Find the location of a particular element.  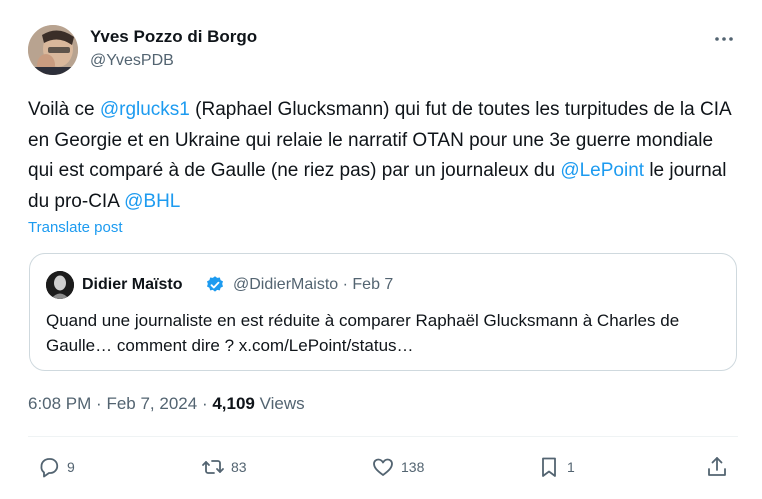

more-button is located at coordinates (724, 39).